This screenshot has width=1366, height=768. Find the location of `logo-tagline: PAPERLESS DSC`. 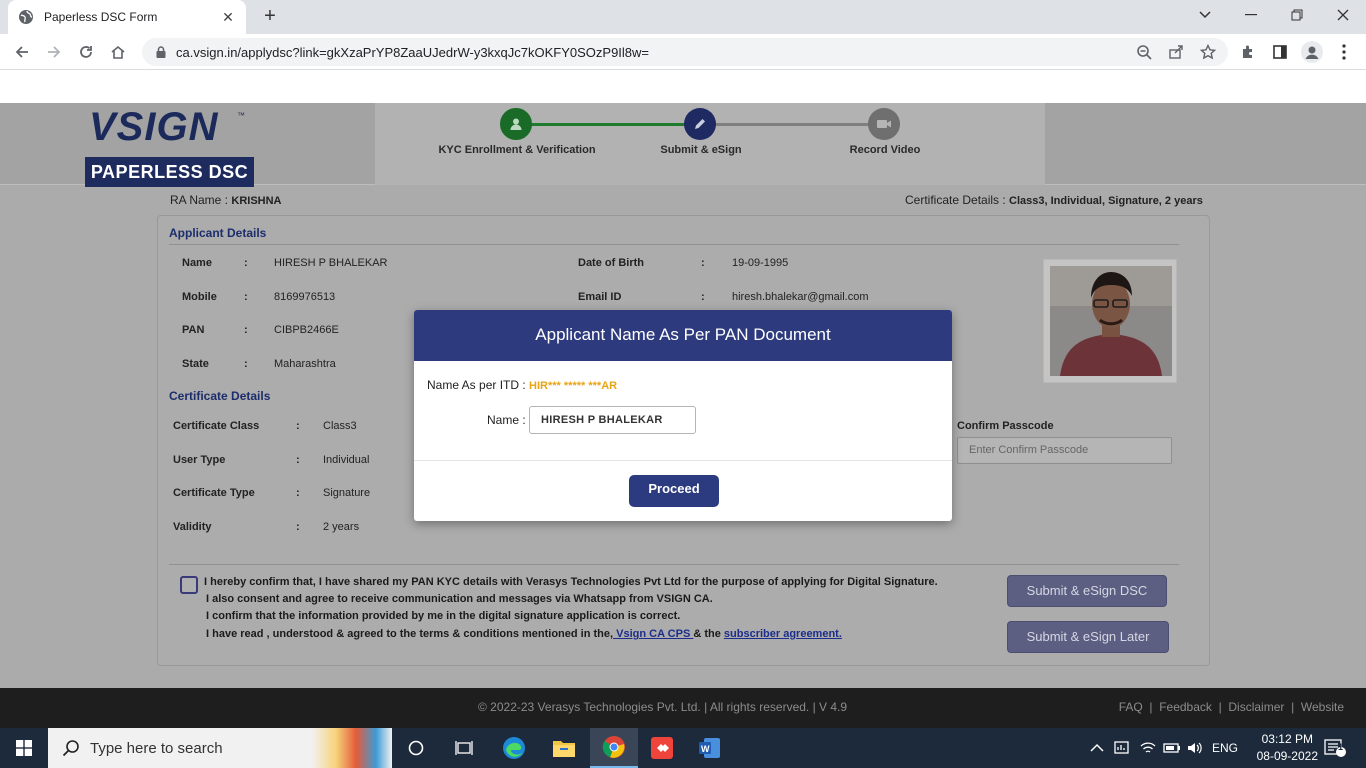

logo-tagline: PAPERLESS DSC is located at coordinates (169, 172).